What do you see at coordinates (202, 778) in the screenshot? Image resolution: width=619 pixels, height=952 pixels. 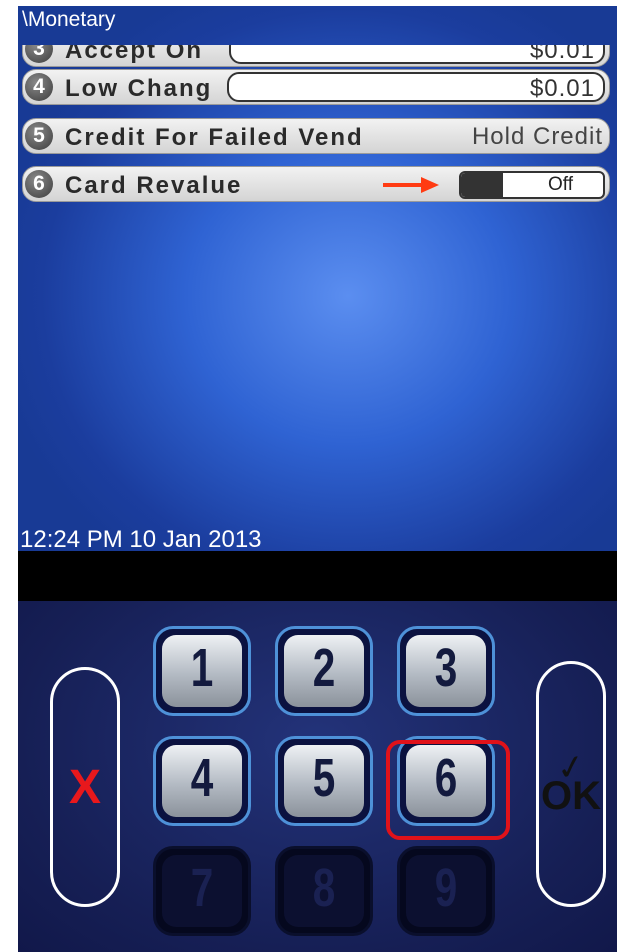 I see `key-label: 4` at bounding box center [202, 778].